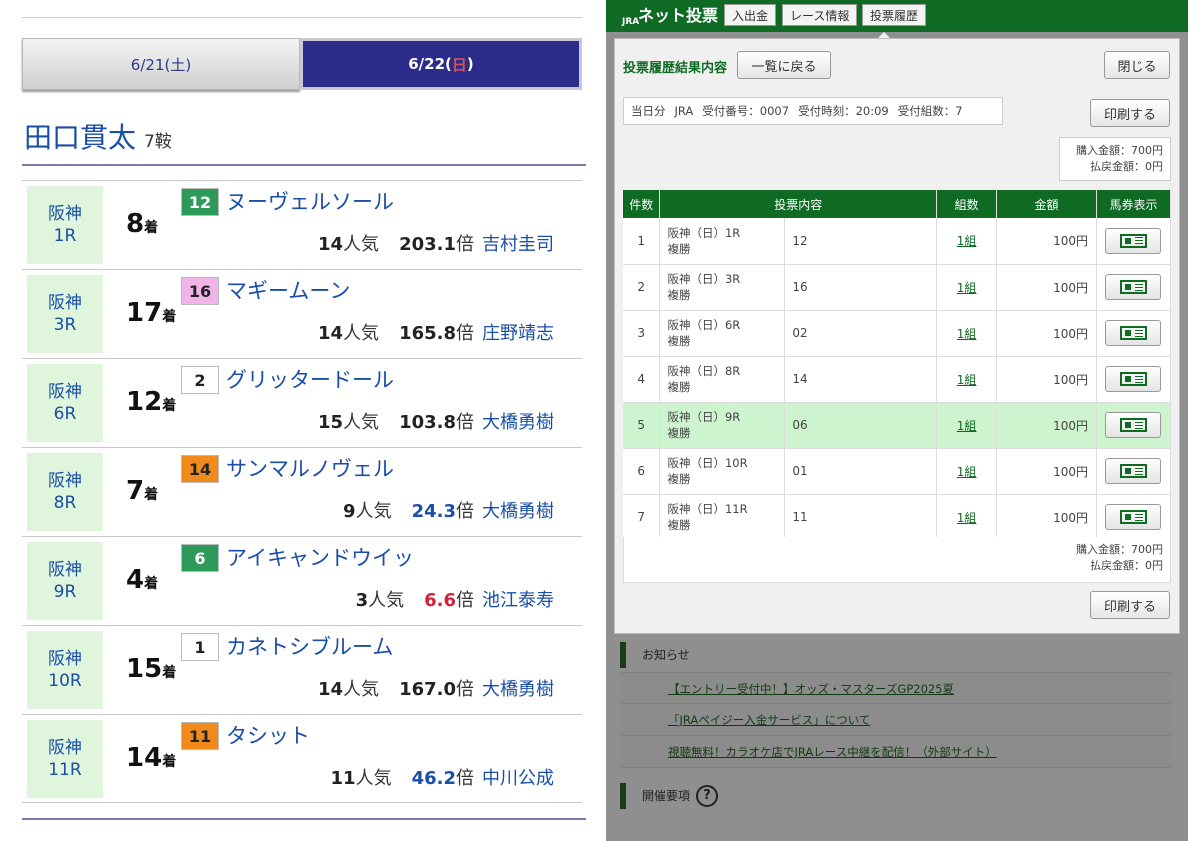 The image size is (1200, 841). Describe the element at coordinates (1137, 65) in the screenshot. I see `close-button: 閉じる` at that location.